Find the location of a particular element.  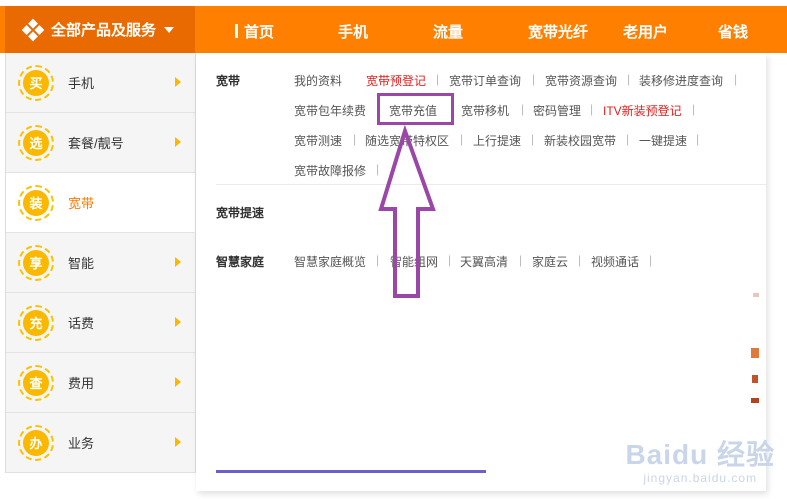

link-my-profile: 我的资料 is located at coordinates (318, 80).